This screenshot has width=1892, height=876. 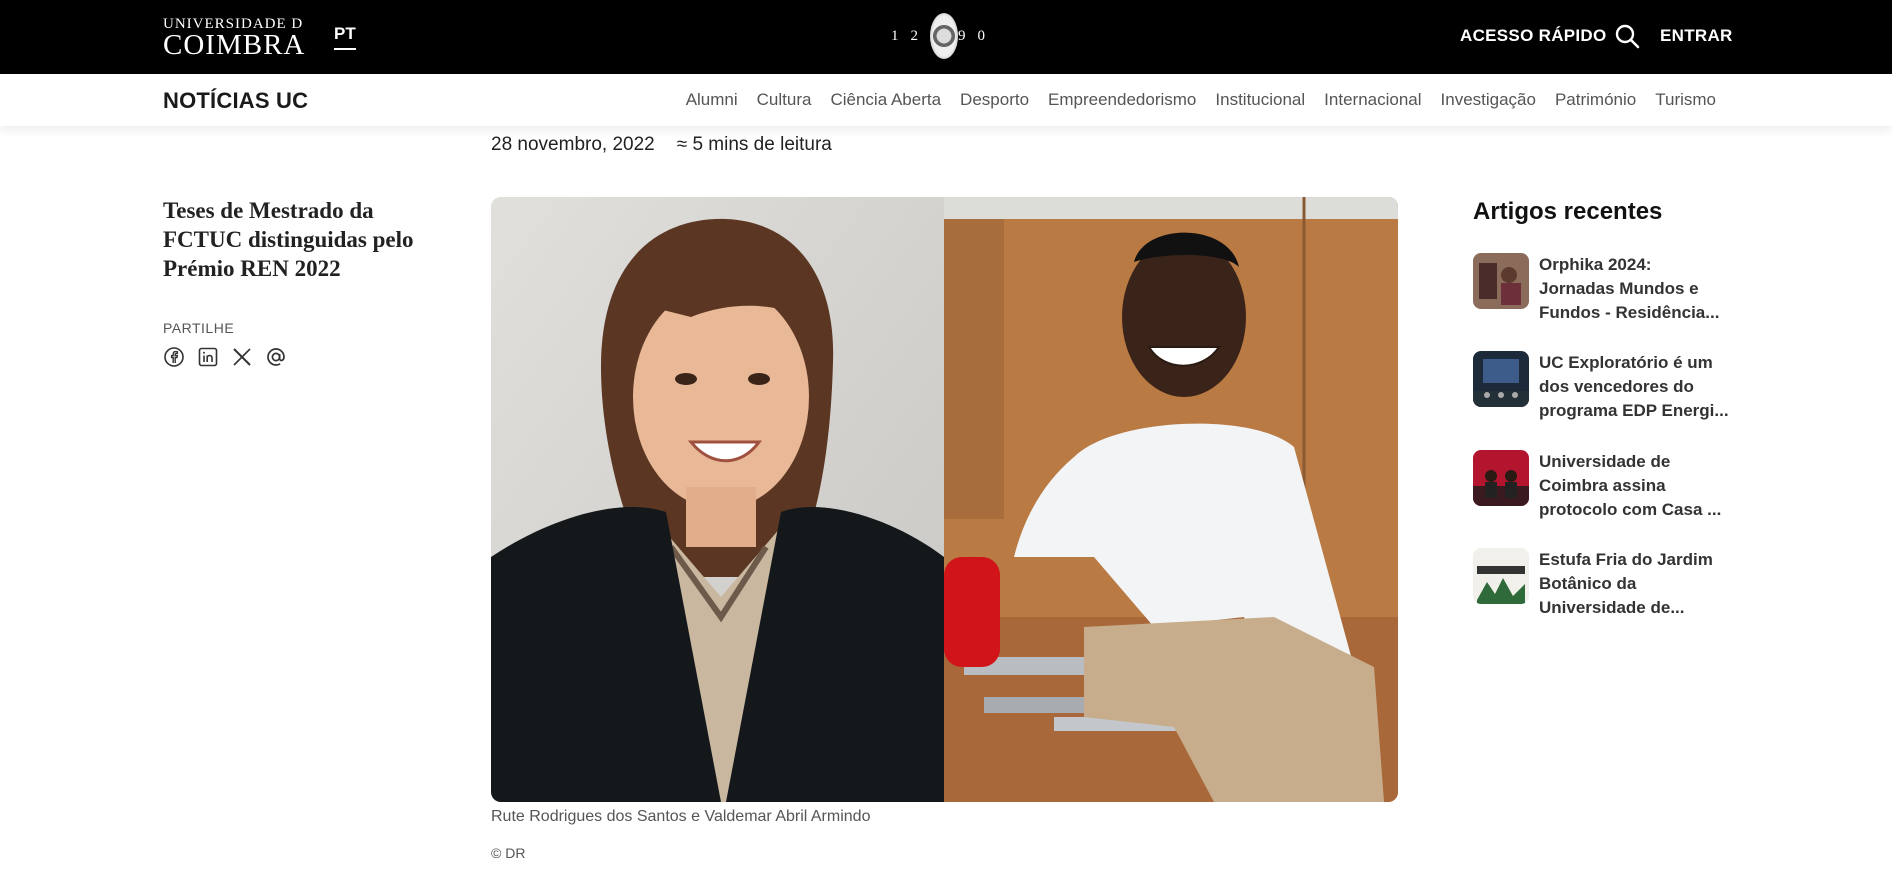 What do you see at coordinates (174, 357) in the screenshot?
I see `facebook-icon` at bounding box center [174, 357].